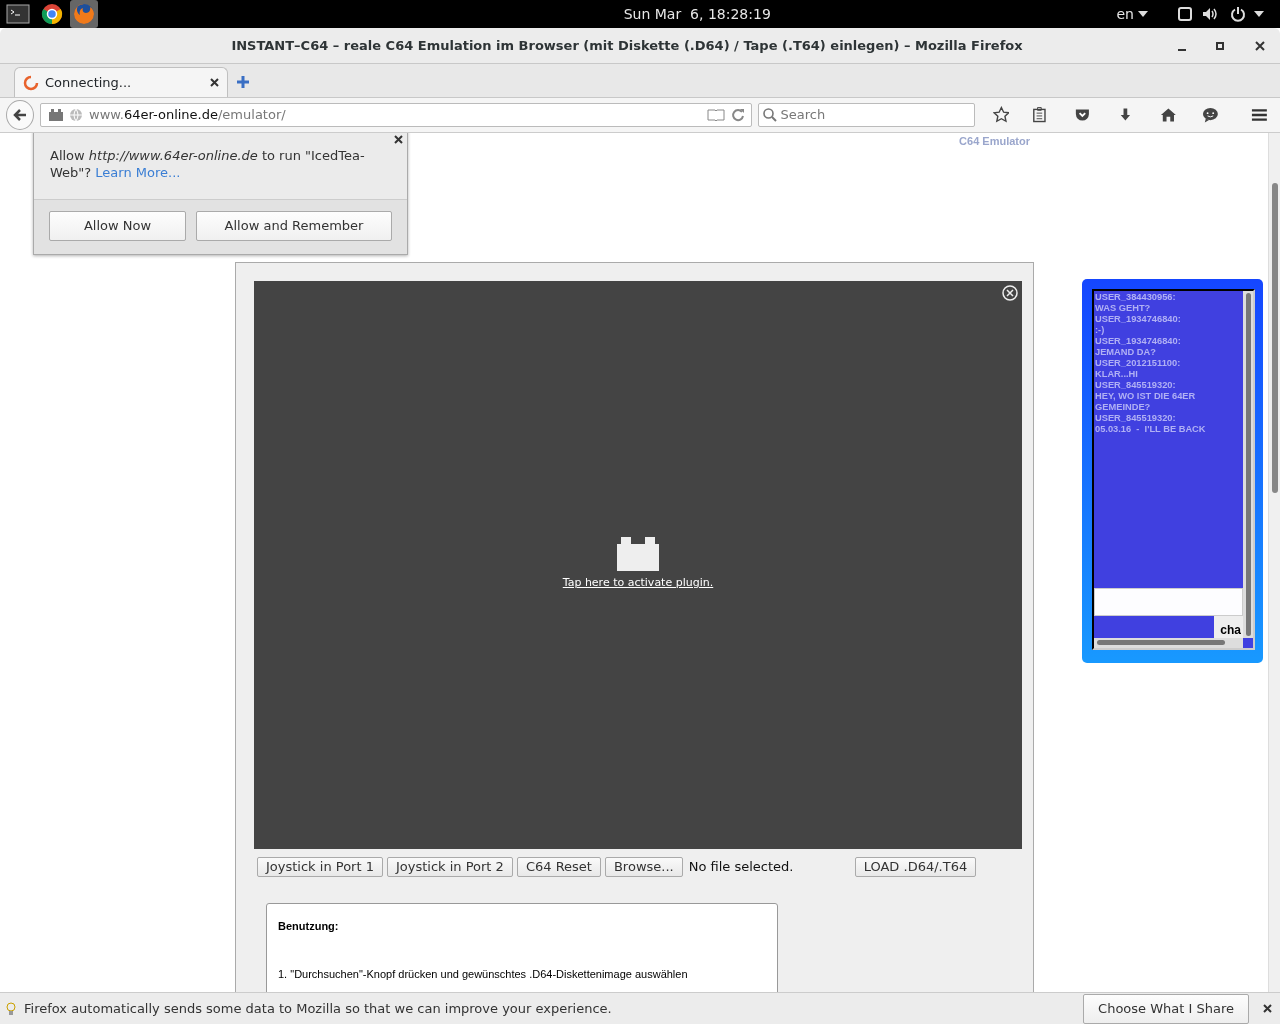 This screenshot has width=1280, height=1024. Describe the element at coordinates (1210, 14) in the screenshot. I see `volume-icon` at that location.